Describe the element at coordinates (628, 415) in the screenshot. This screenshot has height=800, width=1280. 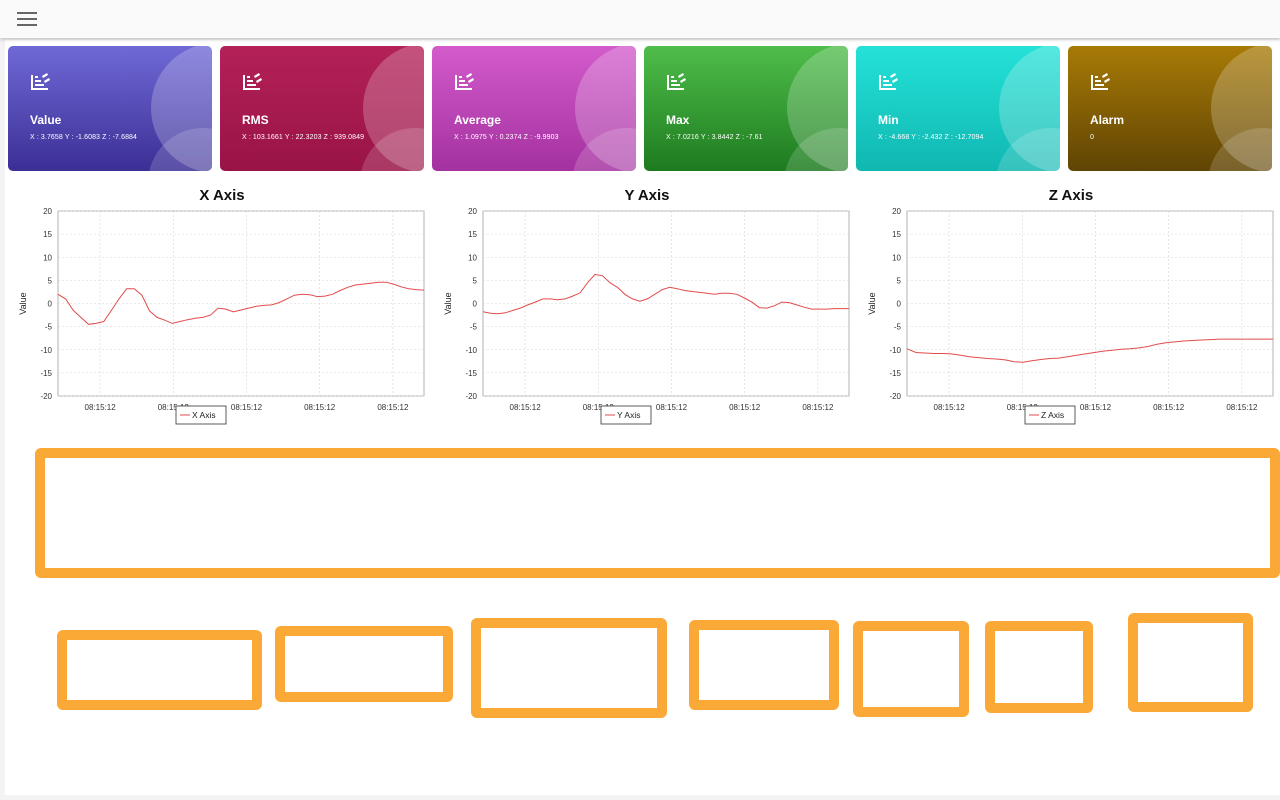
I see `legend-label: Y Axis` at that location.